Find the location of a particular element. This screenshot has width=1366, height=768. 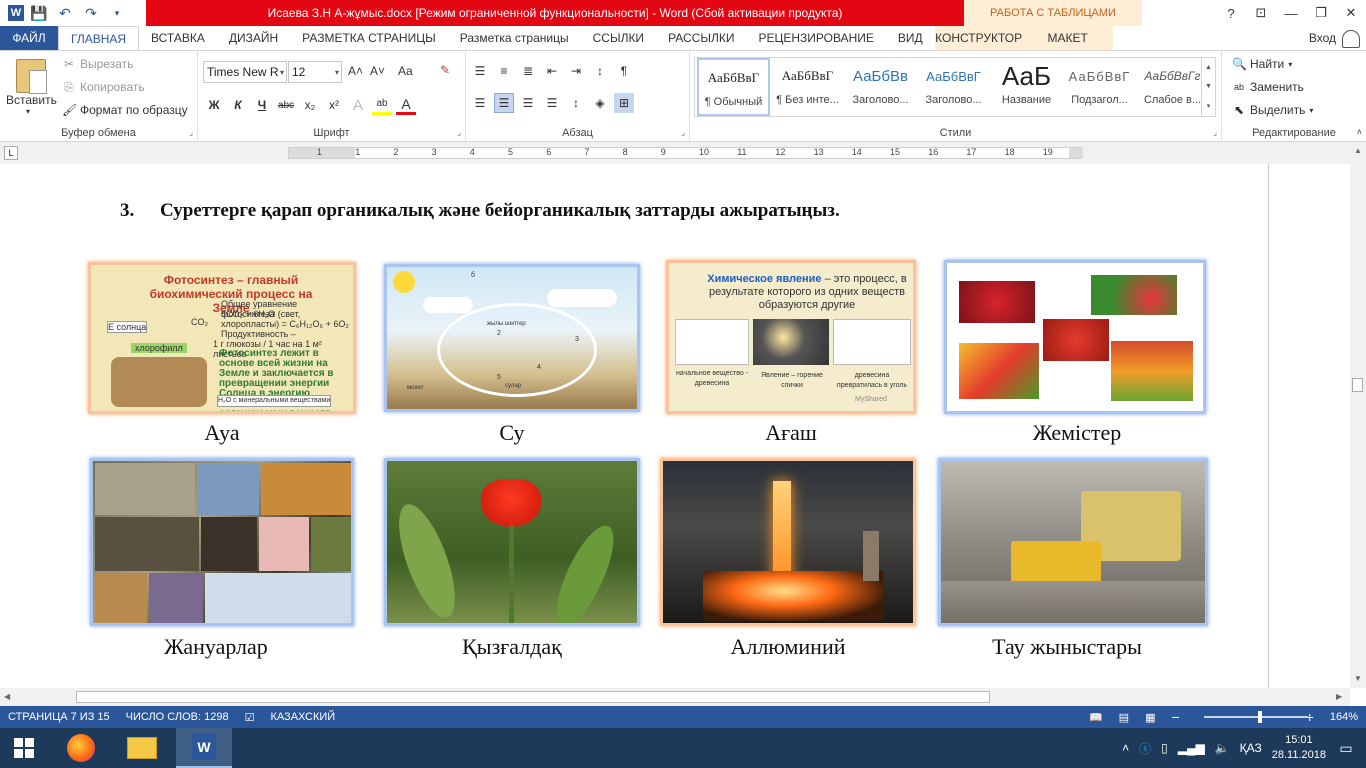

replace-button: ab Заменить is located at coordinates (1268, 87).